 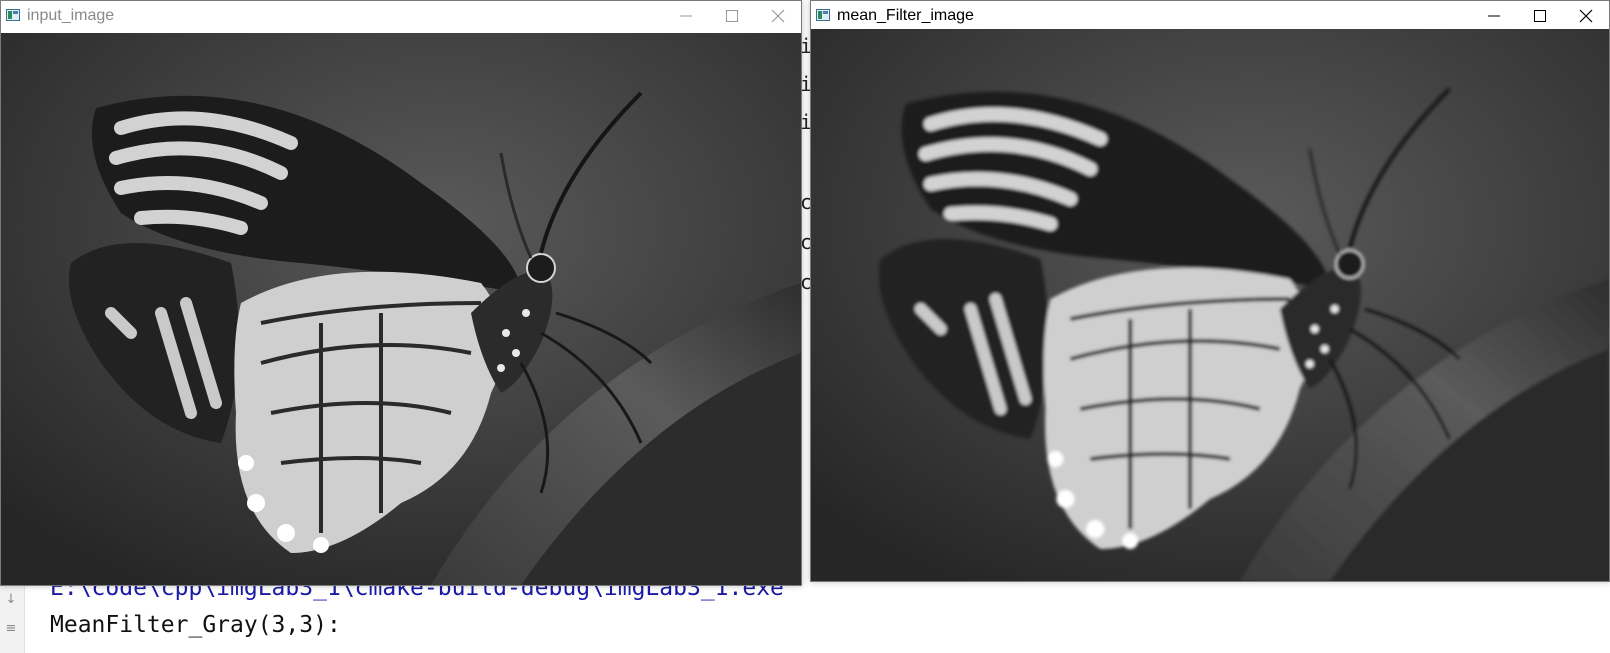 What do you see at coordinates (905, 15) in the screenshot?
I see `window-title: mean_Filter_image` at bounding box center [905, 15].